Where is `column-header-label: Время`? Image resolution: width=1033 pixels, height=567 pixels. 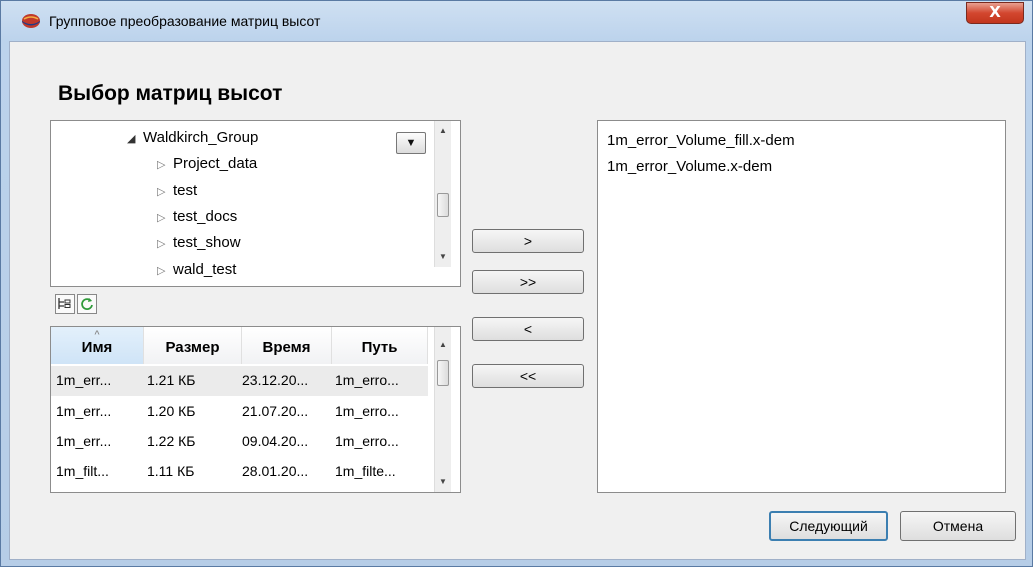 column-header-label: Время is located at coordinates (286, 347).